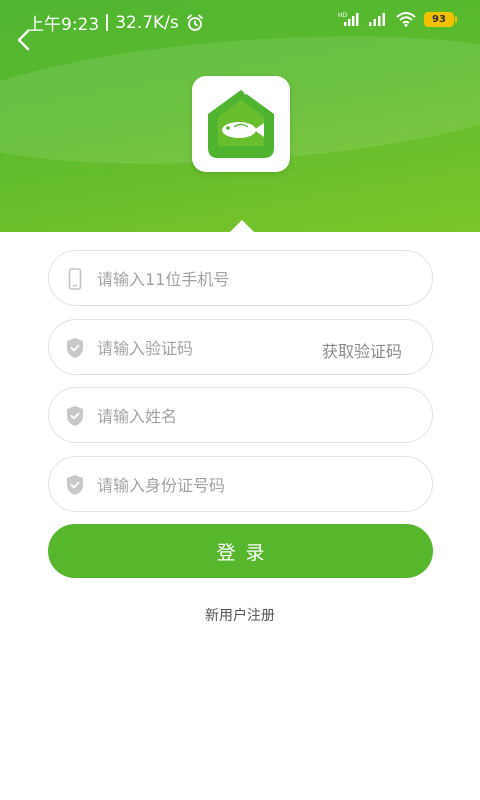 Image resolution: width=480 pixels, height=800 pixels. Describe the element at coordinates (343, 15) in the screenshot. I see `svg-text: HD` at that location.